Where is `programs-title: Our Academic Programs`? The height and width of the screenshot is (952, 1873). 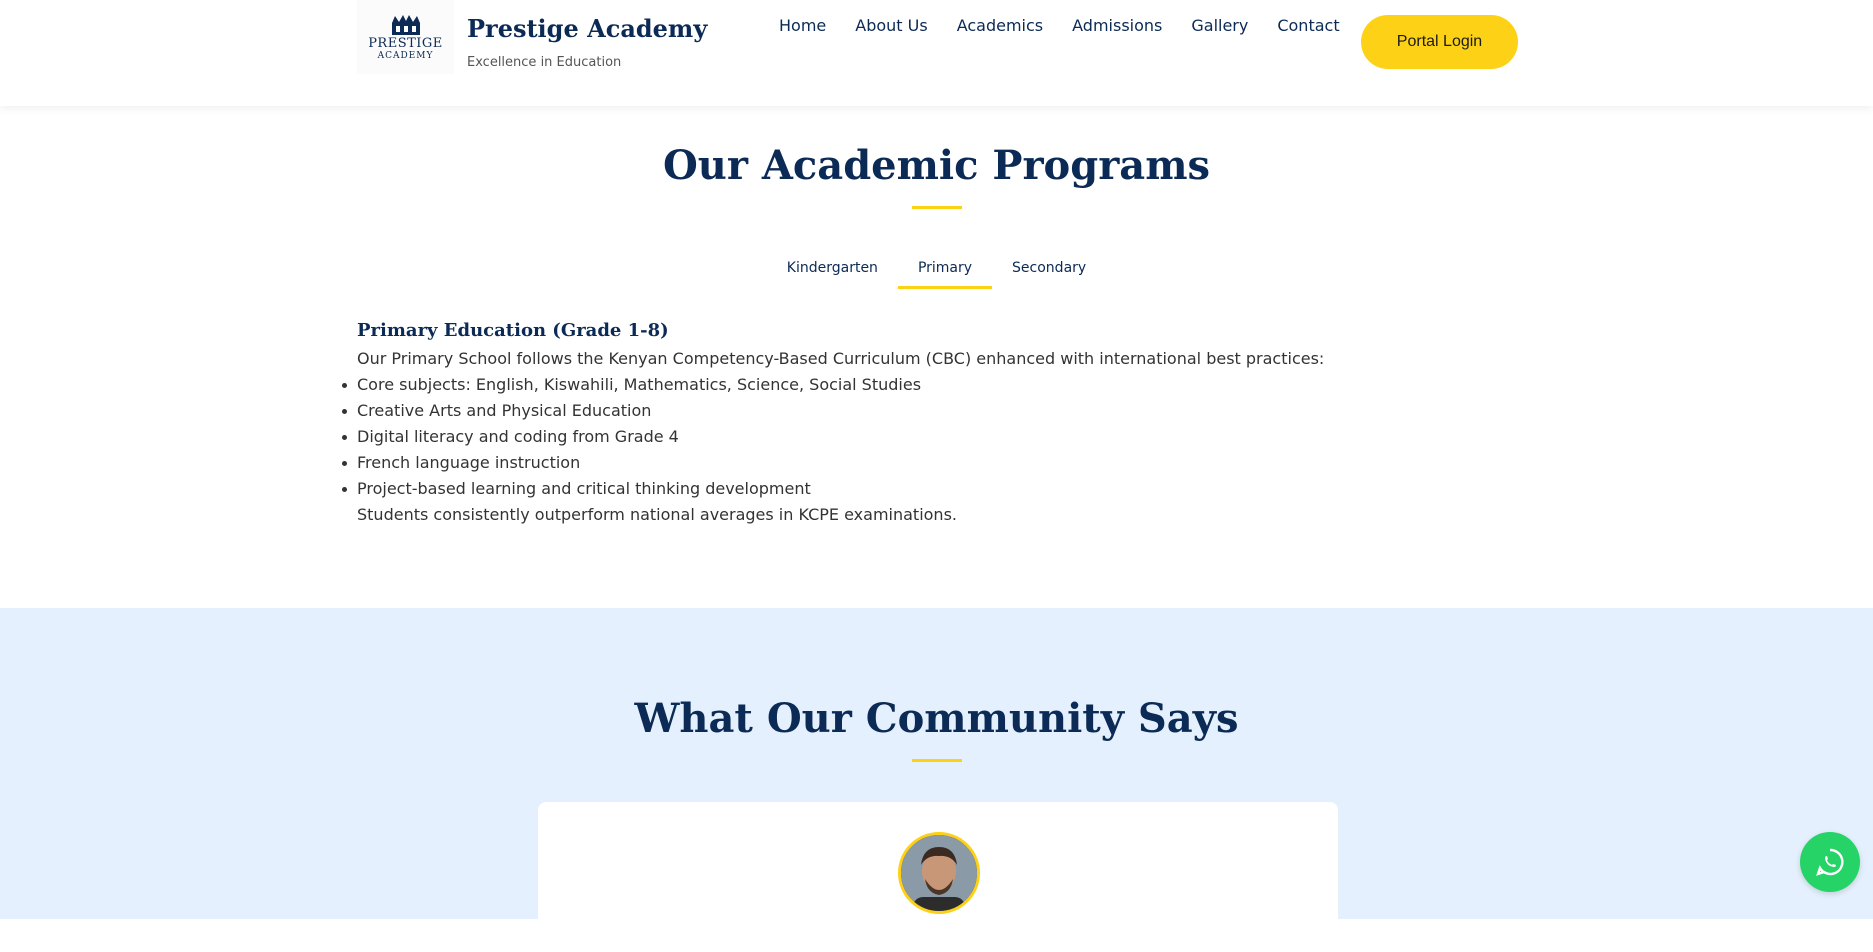 programs-title: Our Academic Programs is located at coordinates (936, 165).